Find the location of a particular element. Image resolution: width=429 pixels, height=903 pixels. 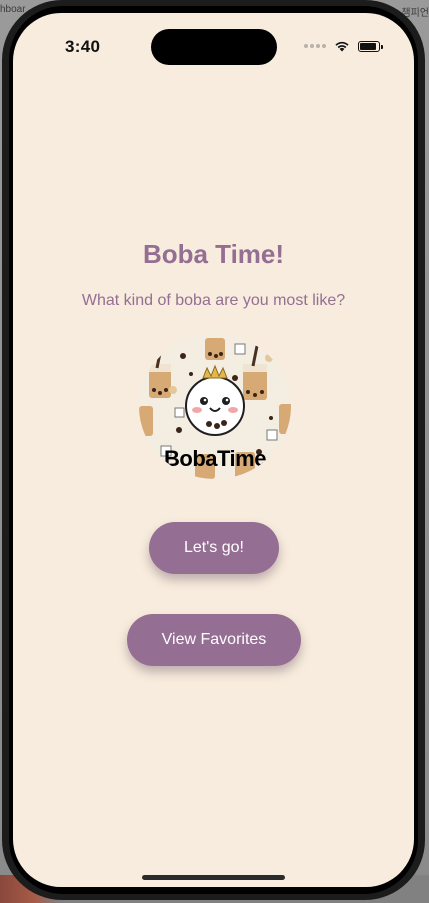

page-title: Boba Time! is located at coordinates (213, 254).